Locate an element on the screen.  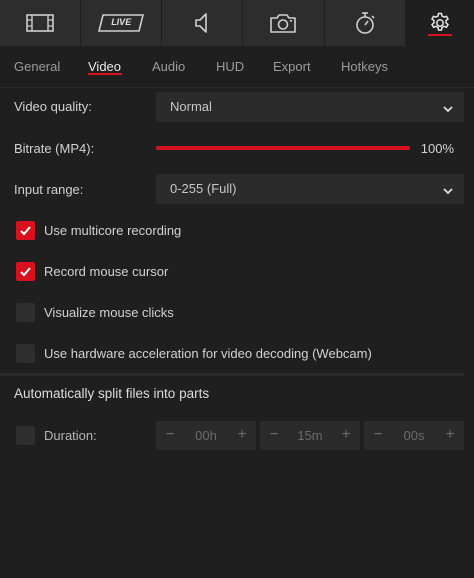
tab-live: LIVE is located at coordinates (121, 23).